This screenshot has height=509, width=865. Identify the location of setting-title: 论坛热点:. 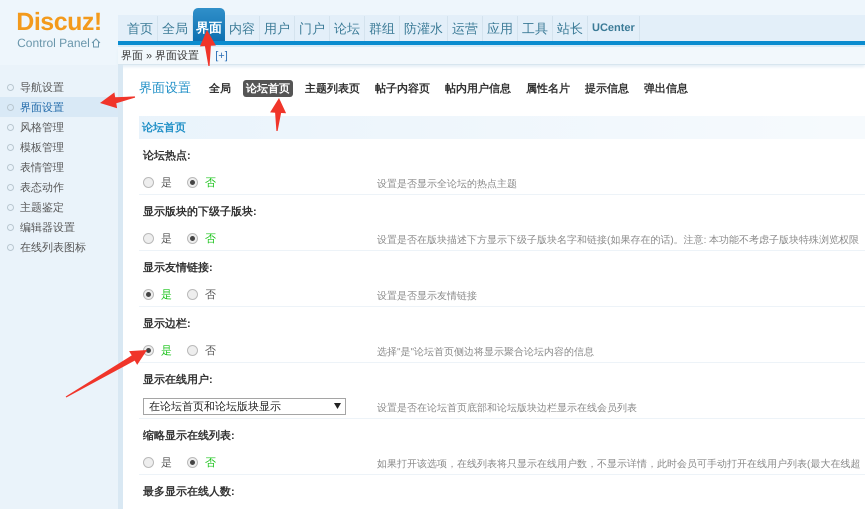
(167, 156).